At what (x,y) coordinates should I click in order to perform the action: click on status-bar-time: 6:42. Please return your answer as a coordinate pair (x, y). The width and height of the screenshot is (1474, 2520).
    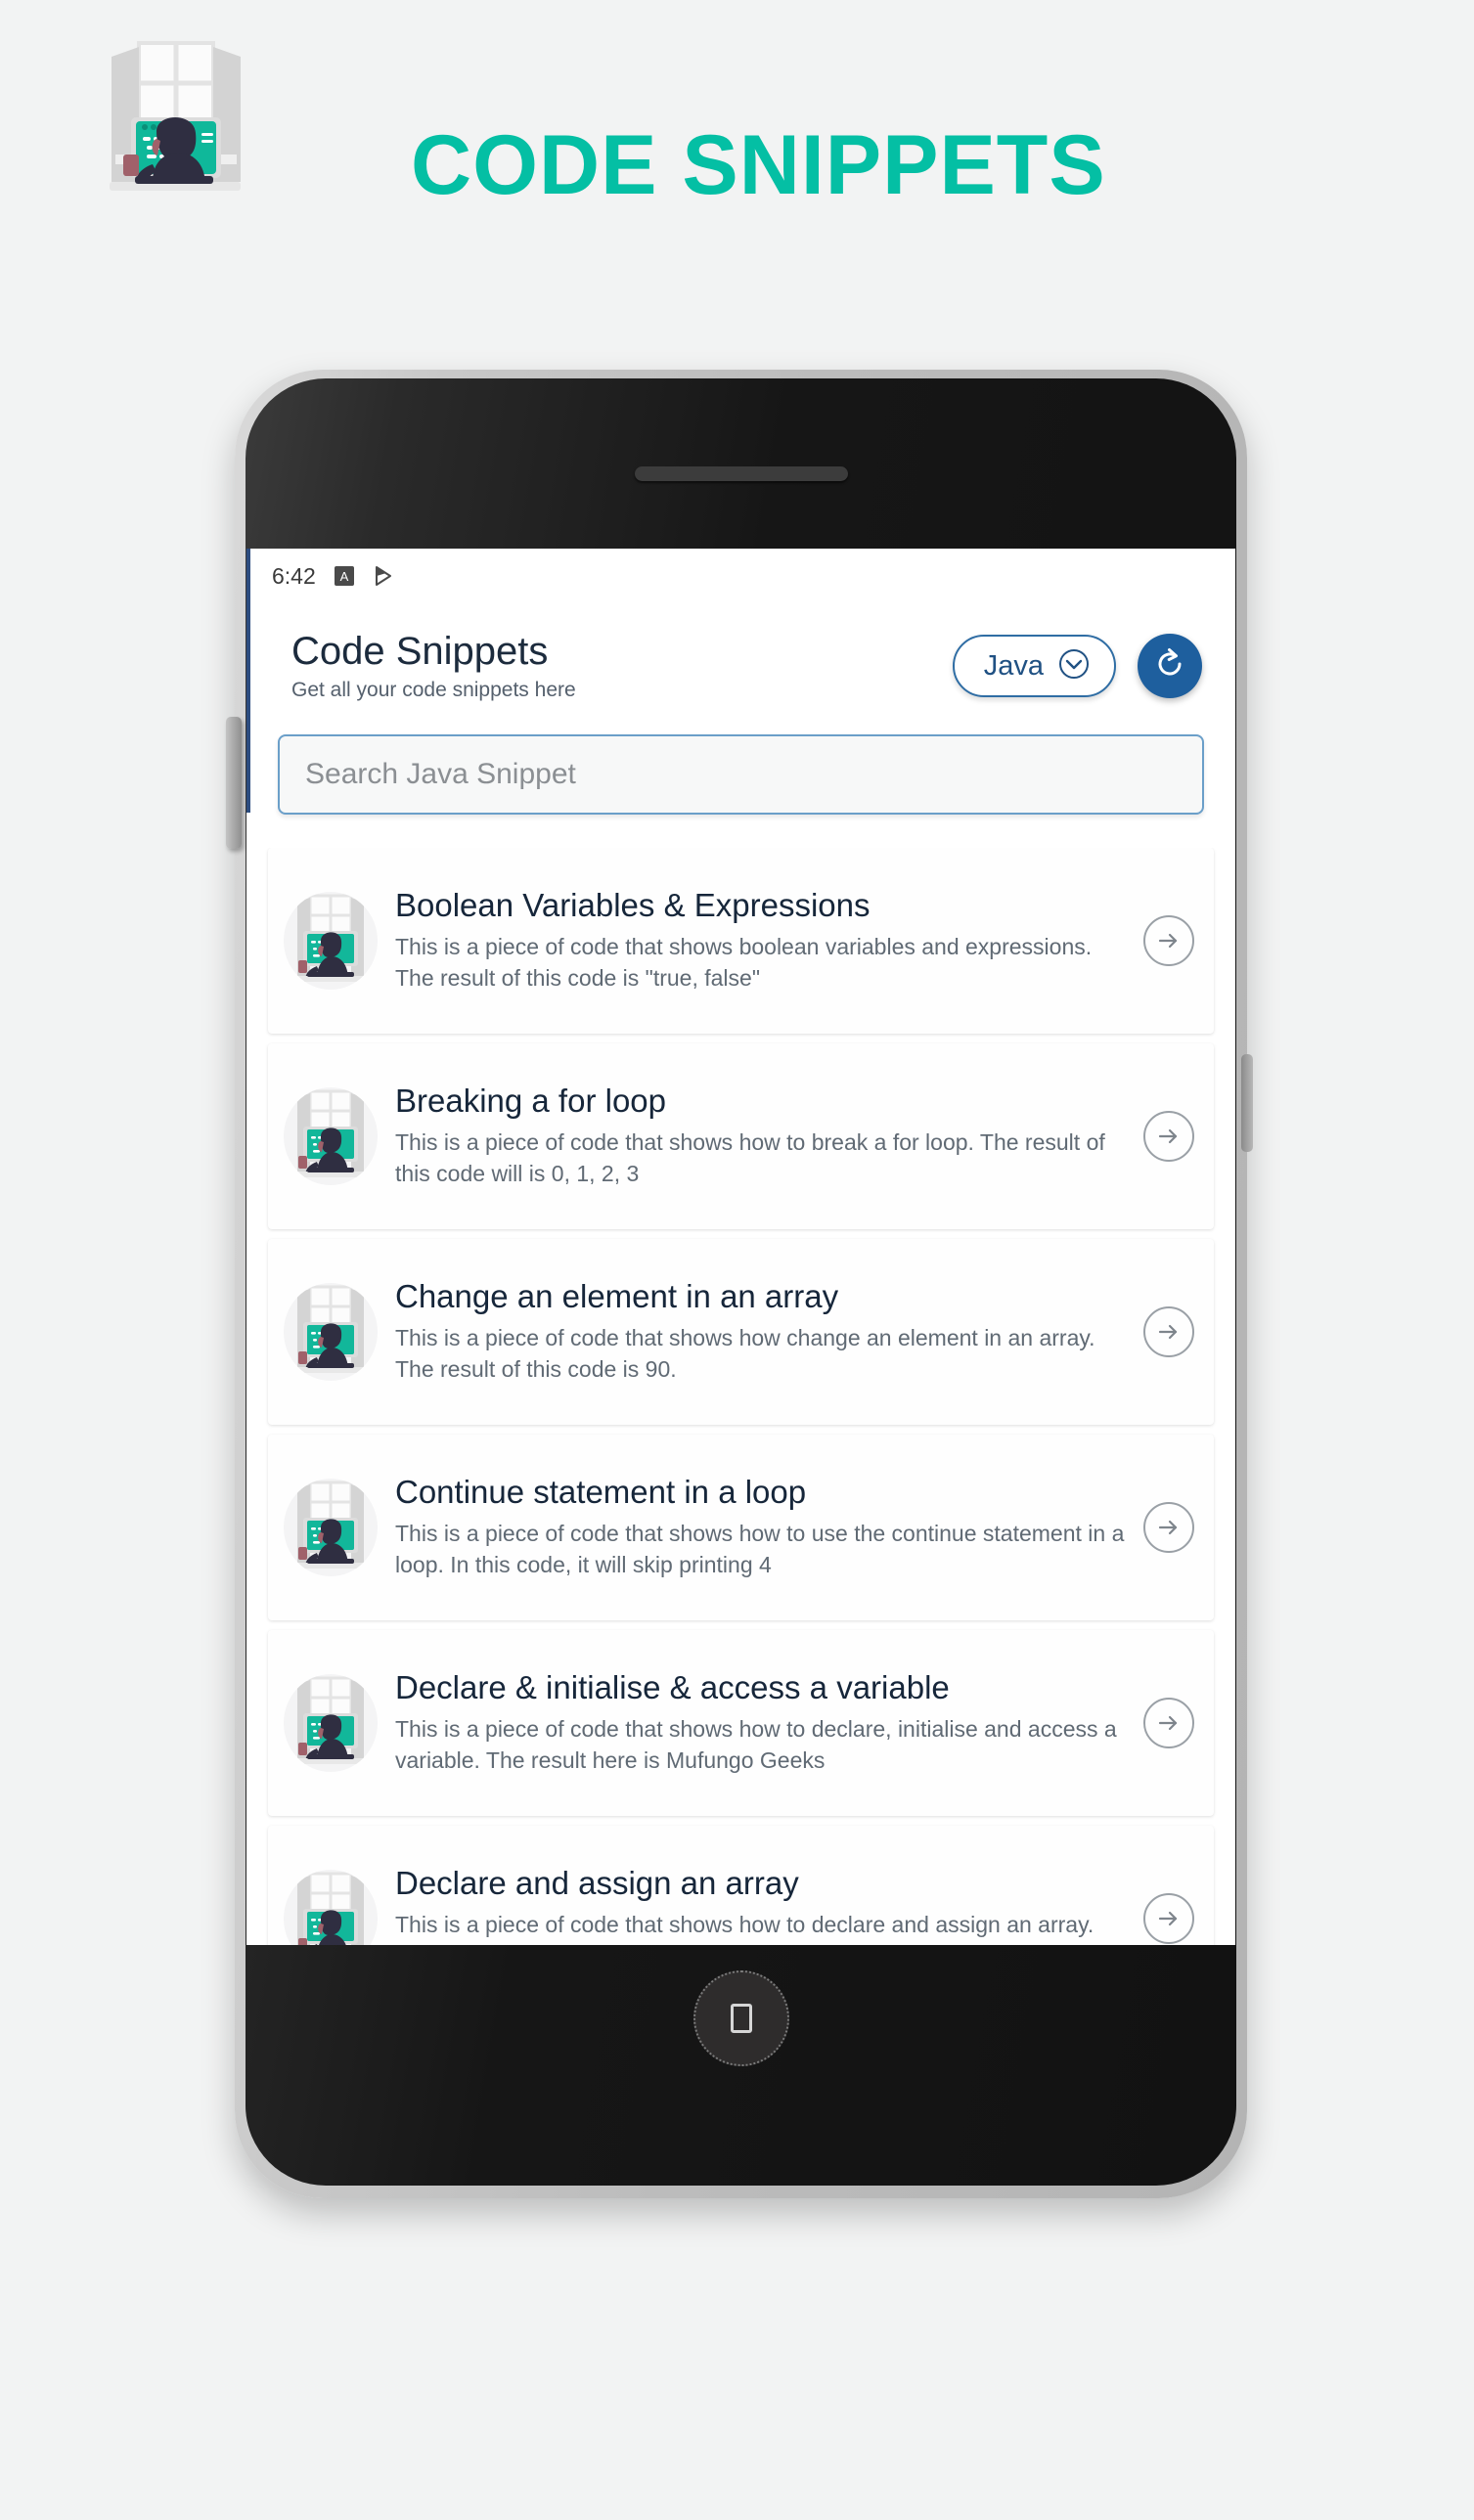
    Looking at the image, I should click on (294, 575).